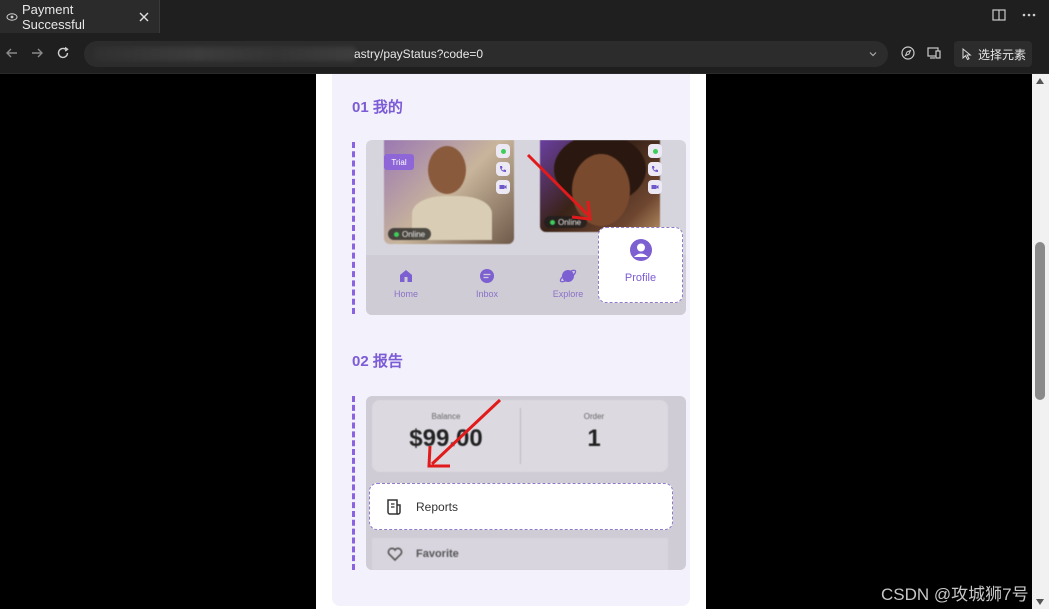 The height and width of the screenshot is (609, 1049). I want to click on forward-icon, so click(37, 53).